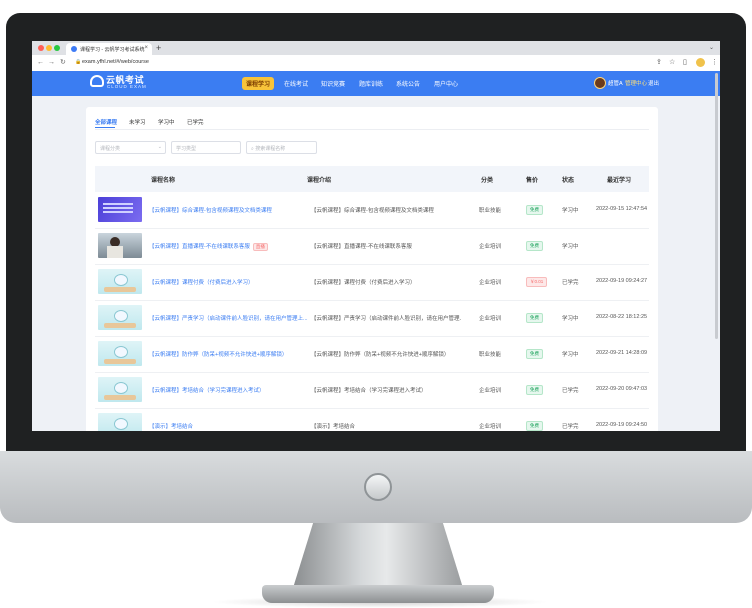  What do you see at coordinates (130, 147) in the screenshot?
I see `category-select: 课程分类 ⌄` at bounding box center [130, 147].